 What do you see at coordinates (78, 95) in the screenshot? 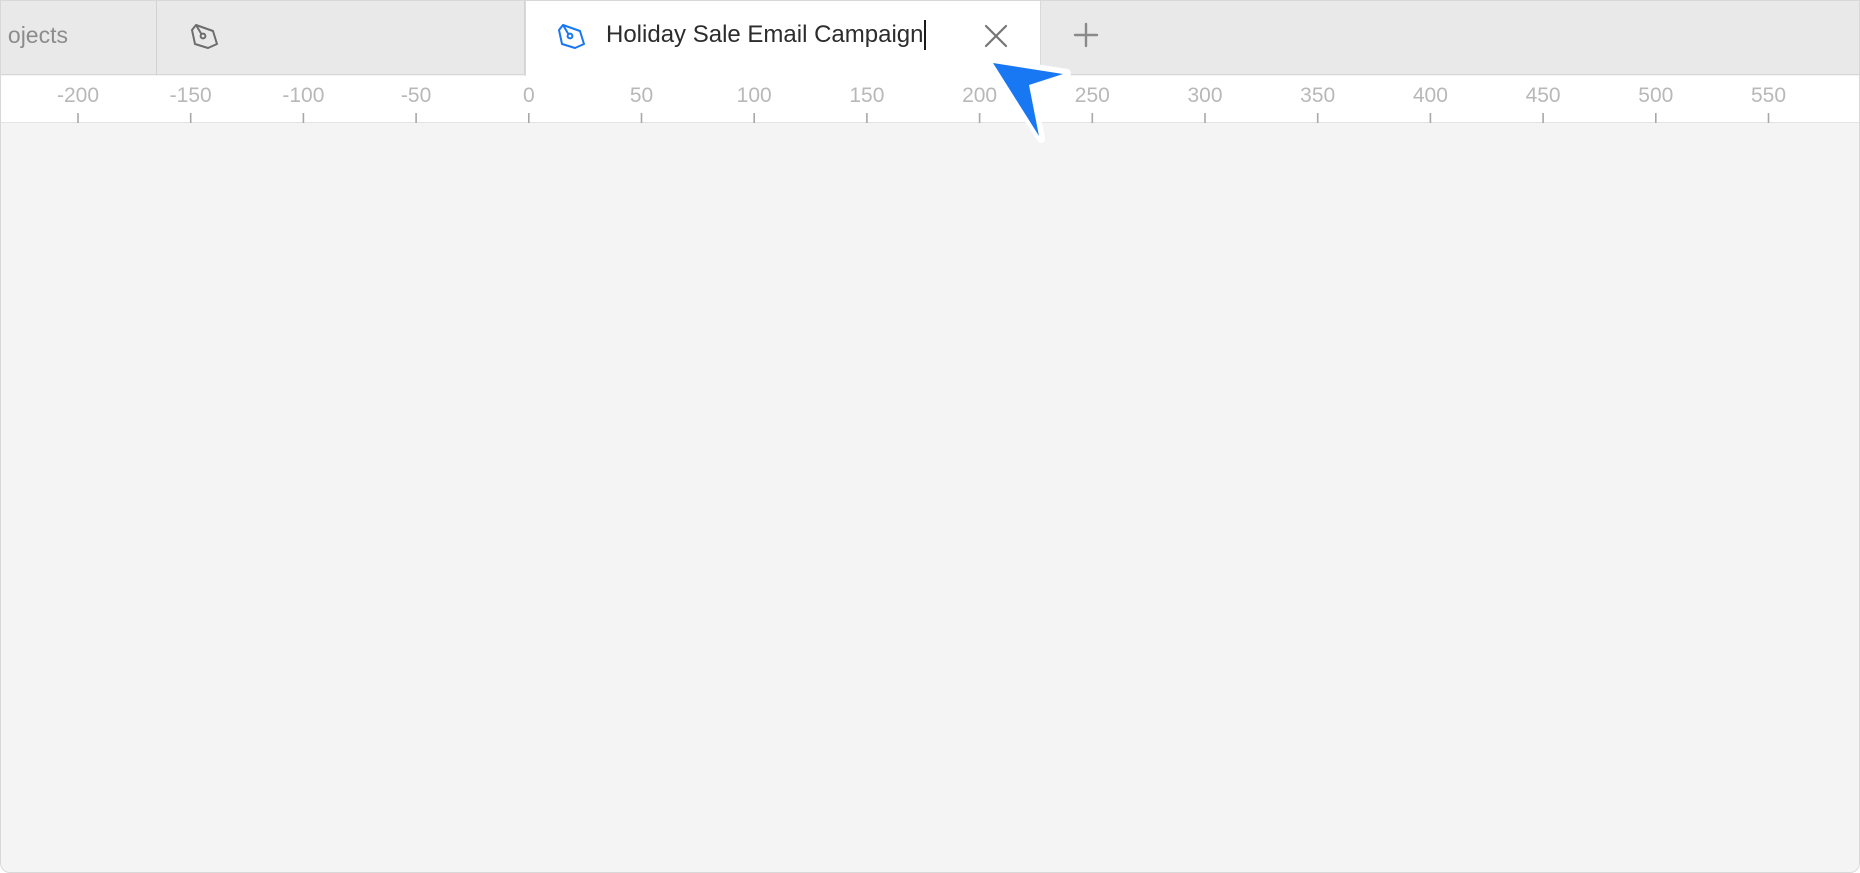
I see `ruler-label: -200` at bounding box center [78, 95].